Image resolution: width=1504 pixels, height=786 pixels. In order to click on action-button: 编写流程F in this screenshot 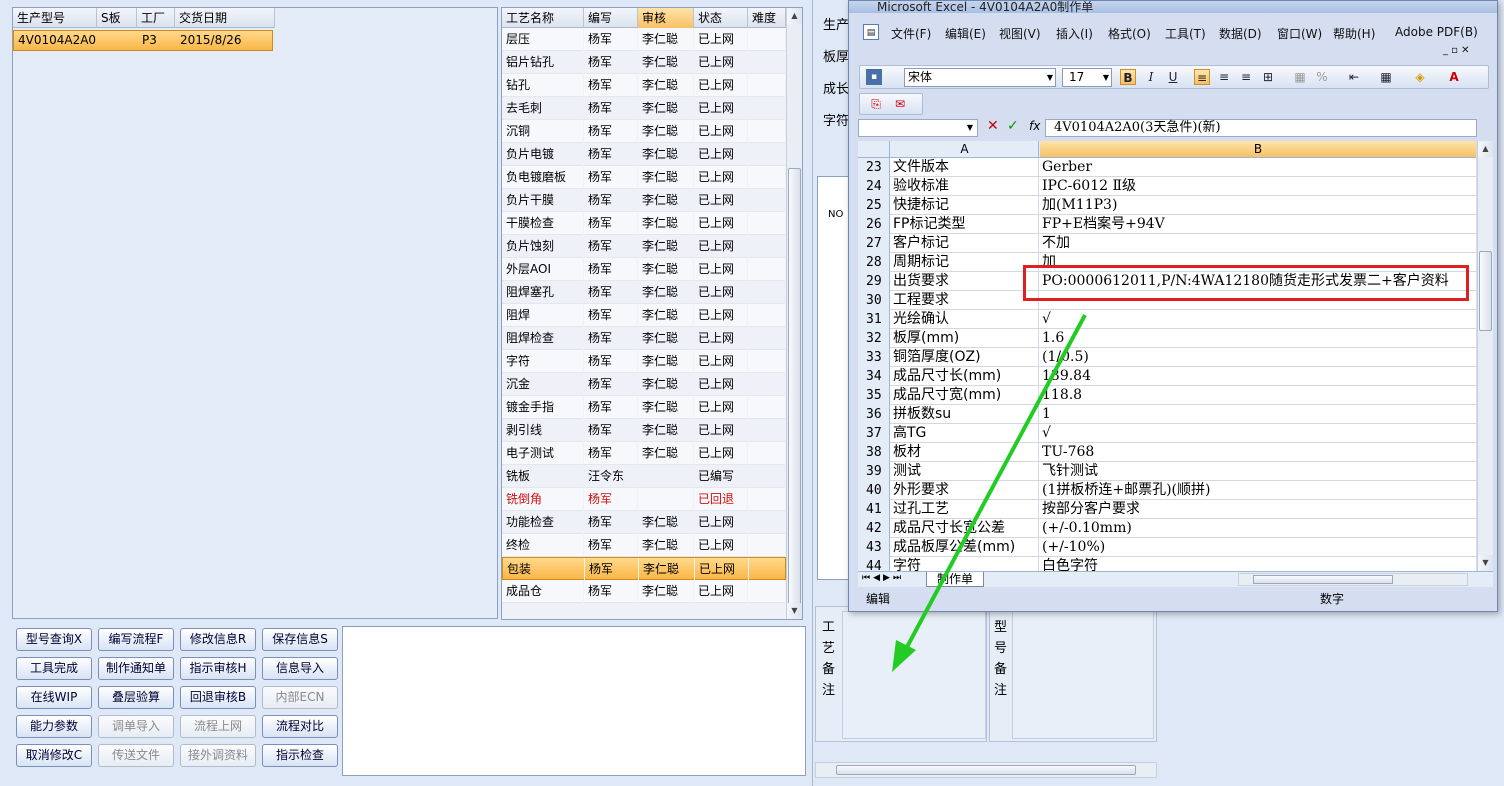, I will do `click(136, 639)`.